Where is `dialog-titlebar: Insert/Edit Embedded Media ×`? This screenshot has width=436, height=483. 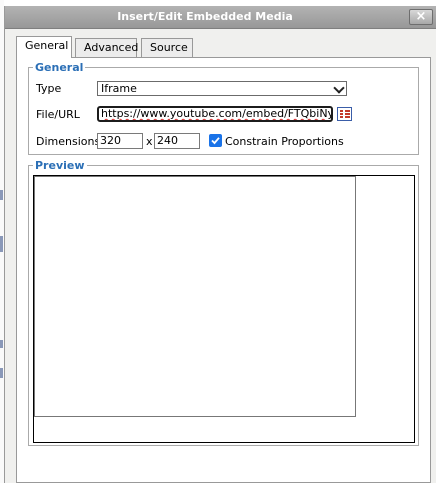
dialog-titlebar: Insert/Edit Embedded Media × is located at coordinates (220, 17).